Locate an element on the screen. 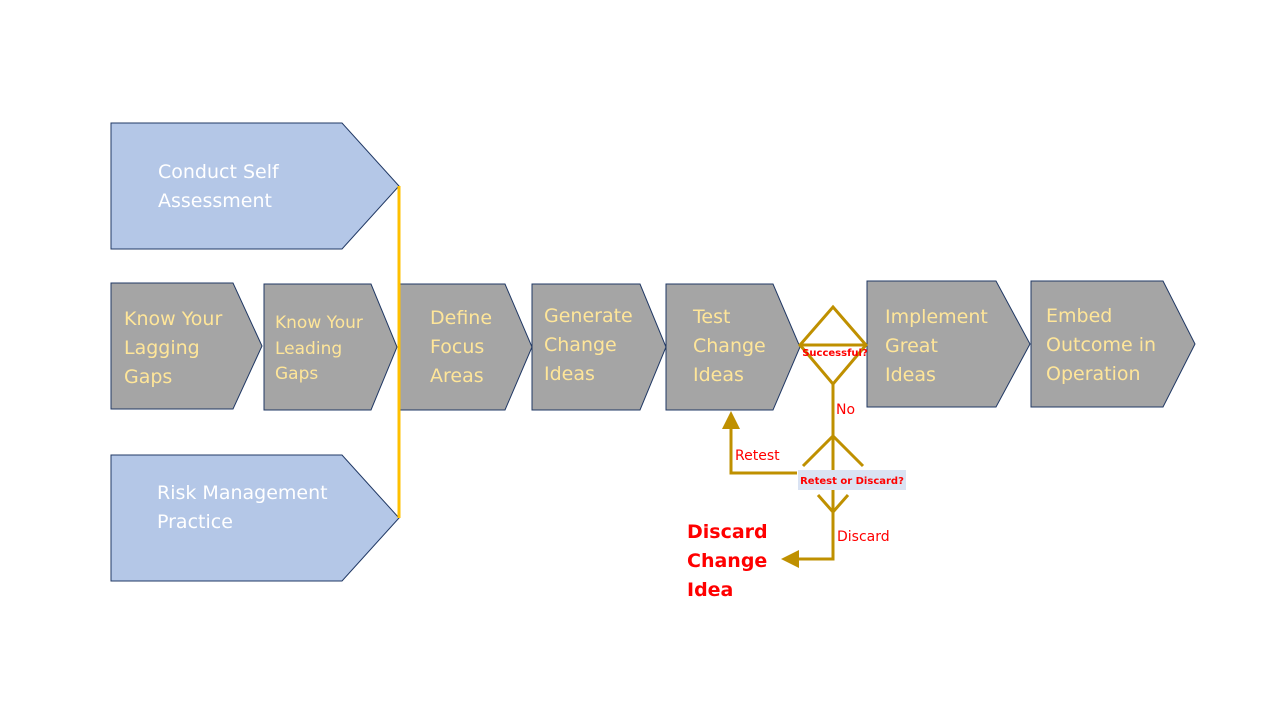 The image size is (1280, 720). step-label-line: Focus is located at coordinates (457, 347).